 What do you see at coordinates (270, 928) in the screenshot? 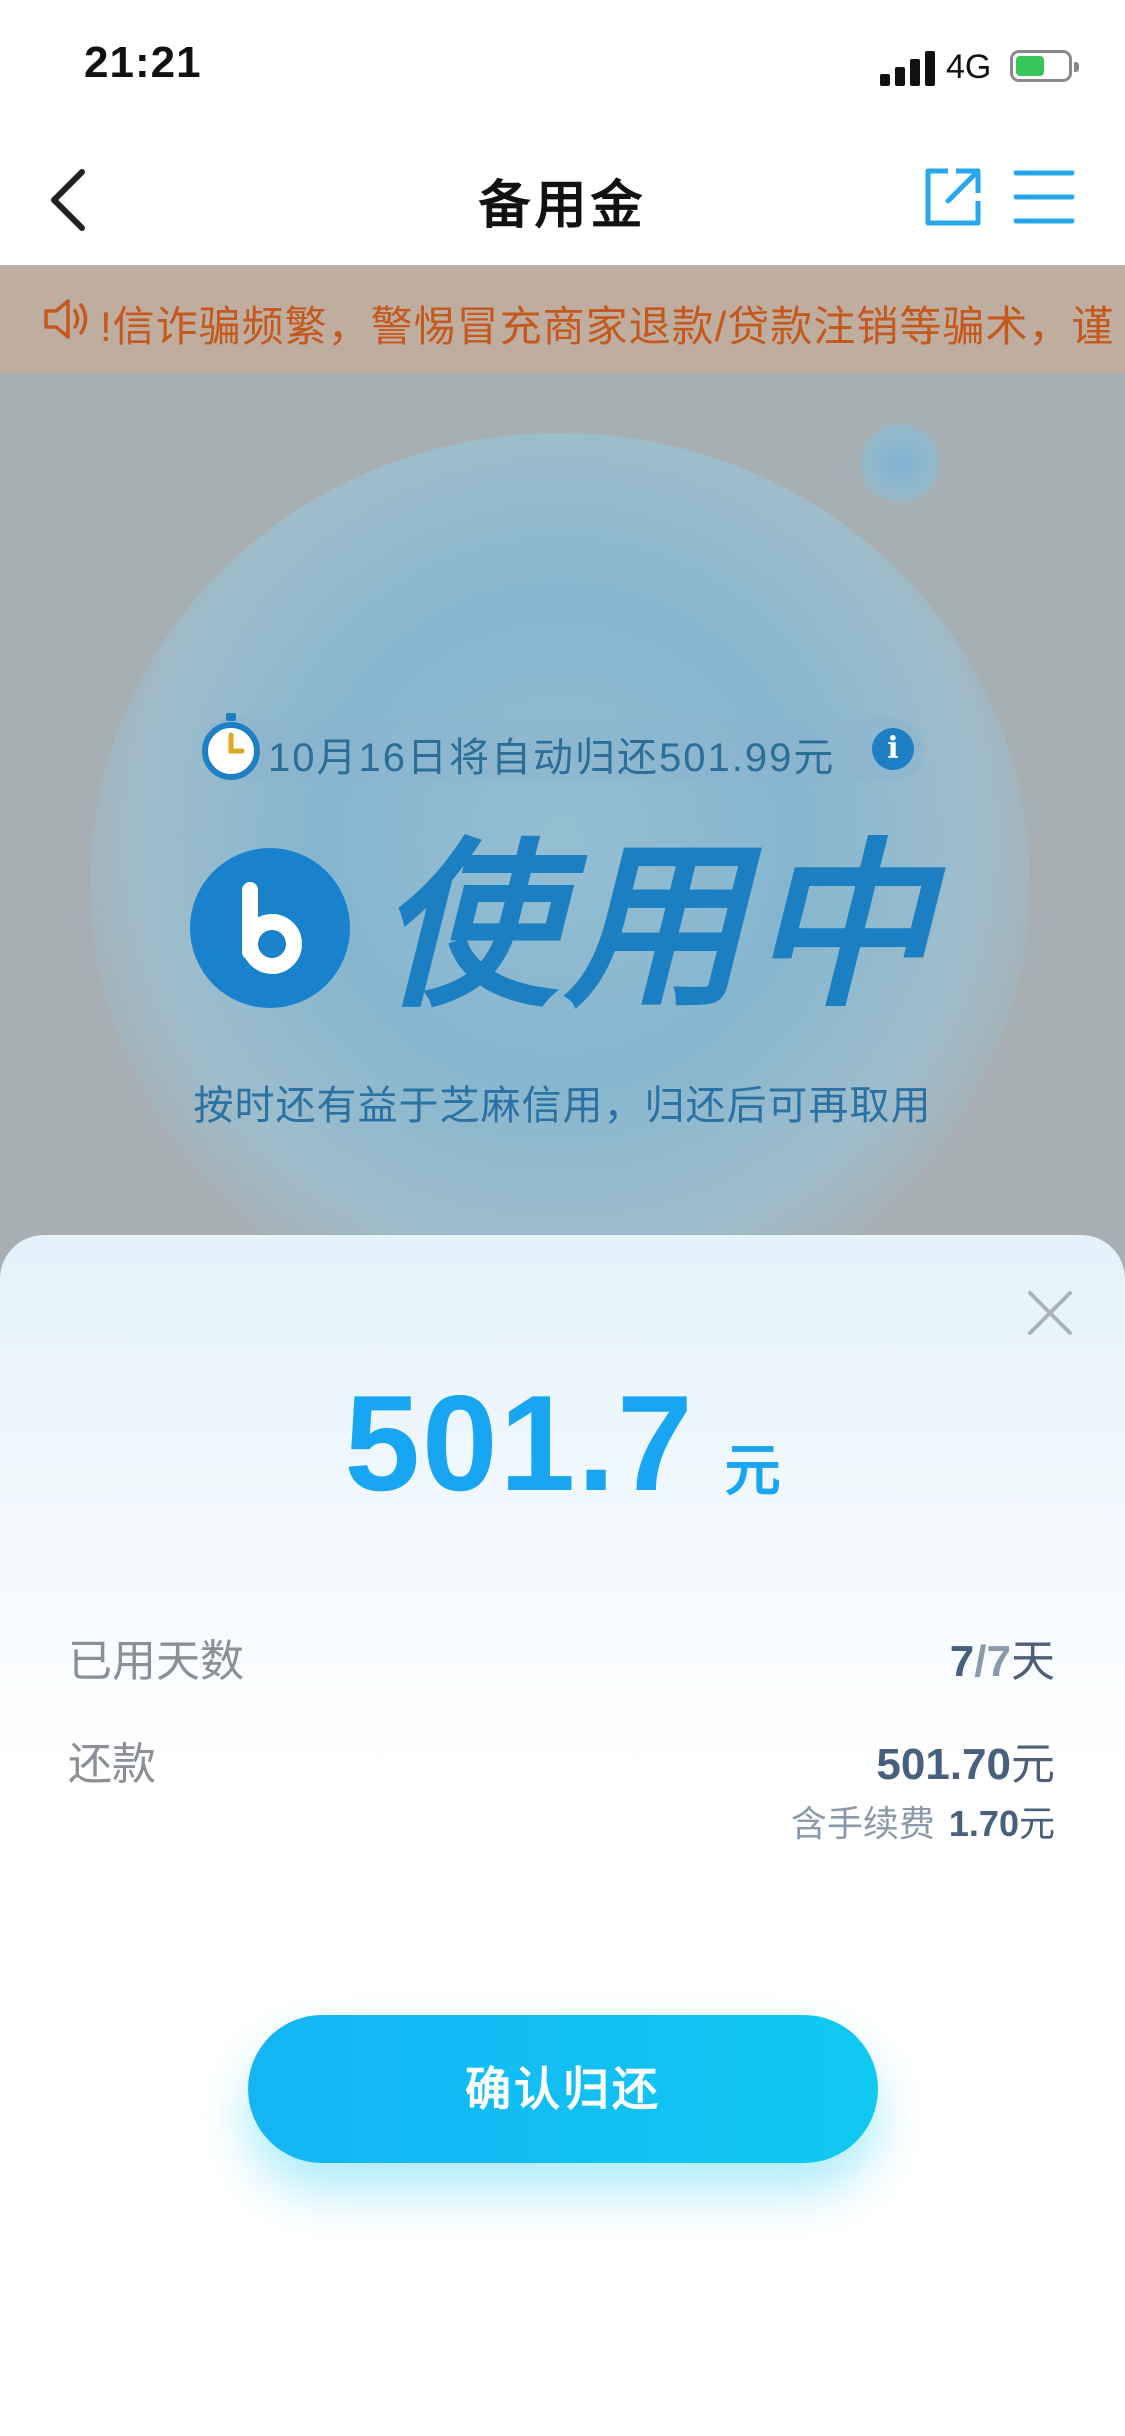
I see `brand-logo-icon` at bounding box center [270, 928].